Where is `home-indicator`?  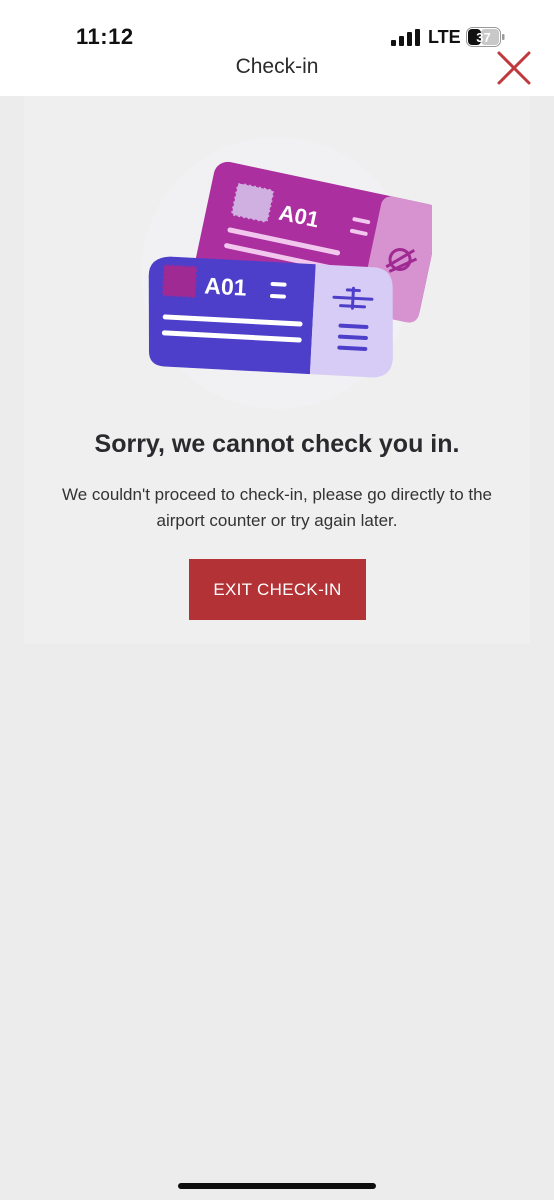
home-indicator is located at coordinates (277, 1186).